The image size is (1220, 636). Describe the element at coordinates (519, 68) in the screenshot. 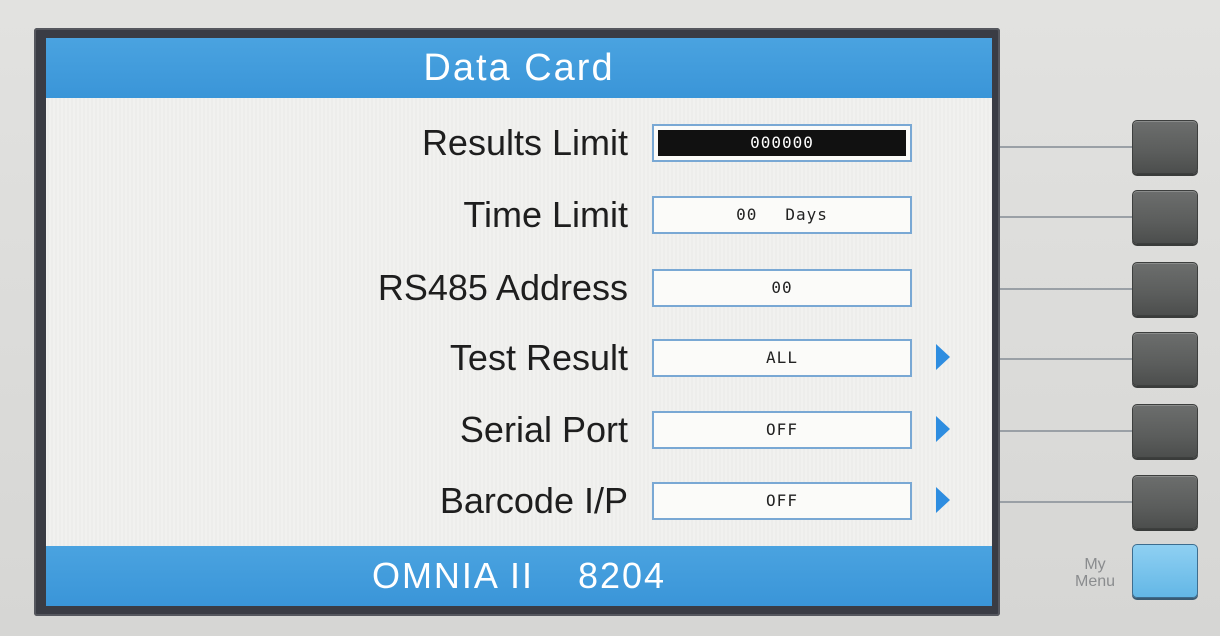

I see `screen-title: Data Card` at that location.